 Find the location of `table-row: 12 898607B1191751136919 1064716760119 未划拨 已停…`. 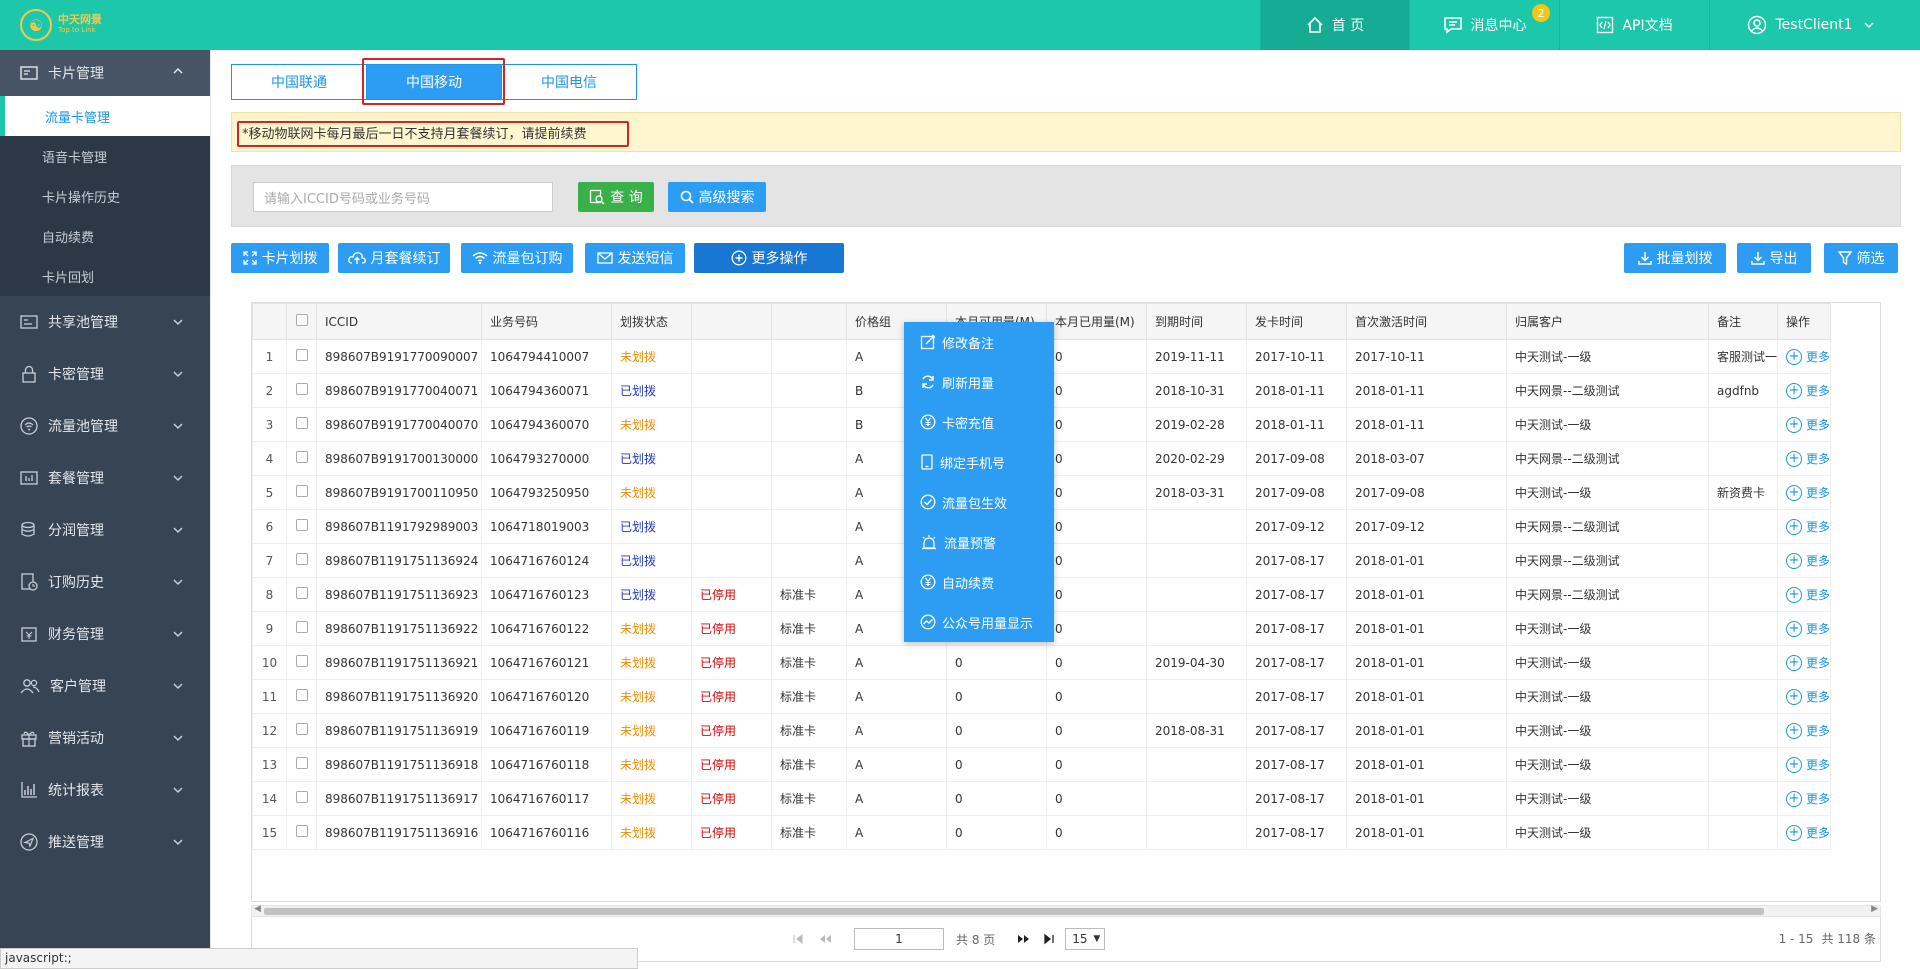

table-row: 12 898607B1191751136919 1064716760119 未划拨 已停… is located at coordinates (1042, 730).